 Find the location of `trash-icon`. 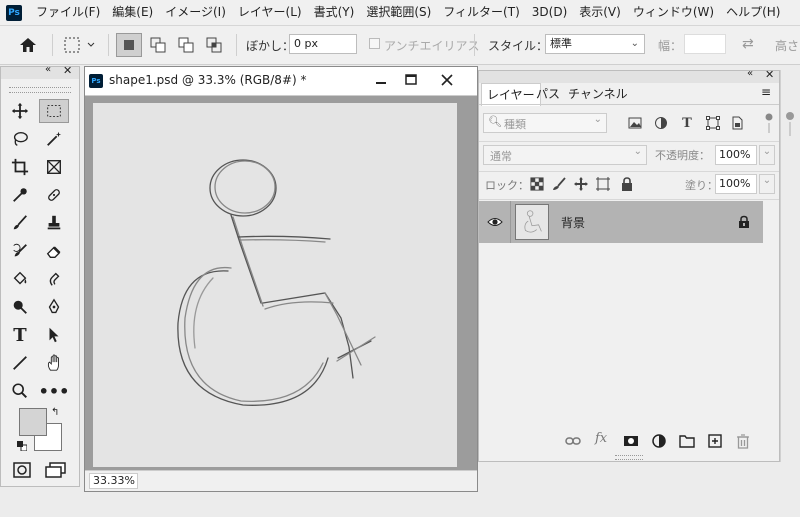

trash-icon is located at coordinates (743, 441).